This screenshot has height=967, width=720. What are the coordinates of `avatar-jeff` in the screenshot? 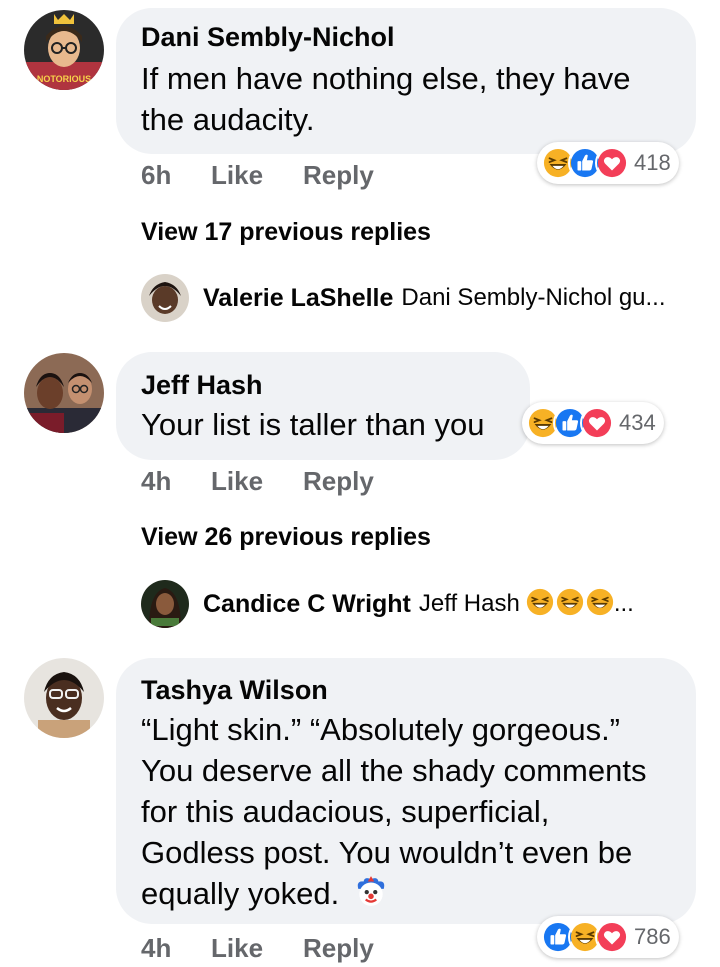 It's located at (64, 393).